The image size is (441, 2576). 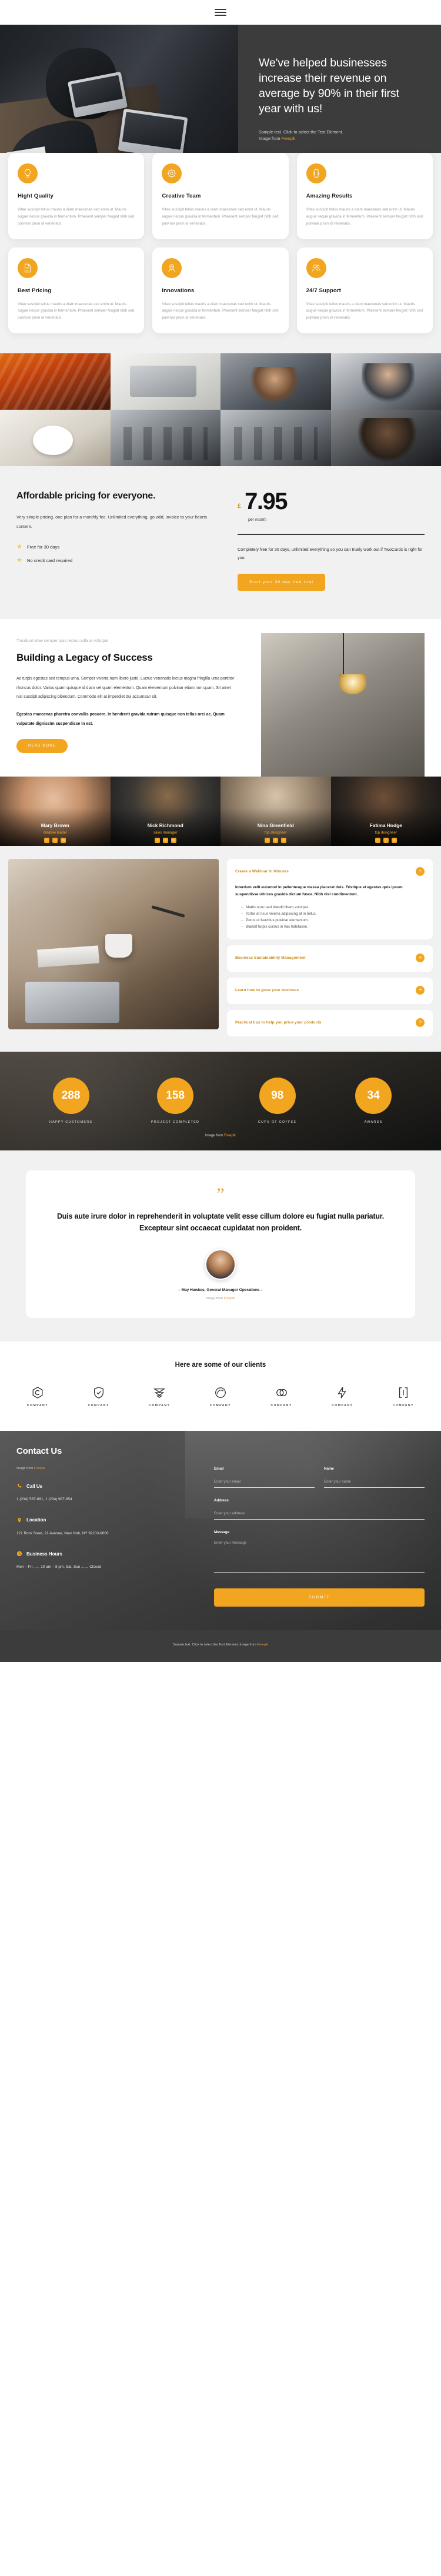 What do you see at coordinates (220, 1195) in the screenshot?
I see `quote-mark-icon: ”` at bounding box center [220, 1195].